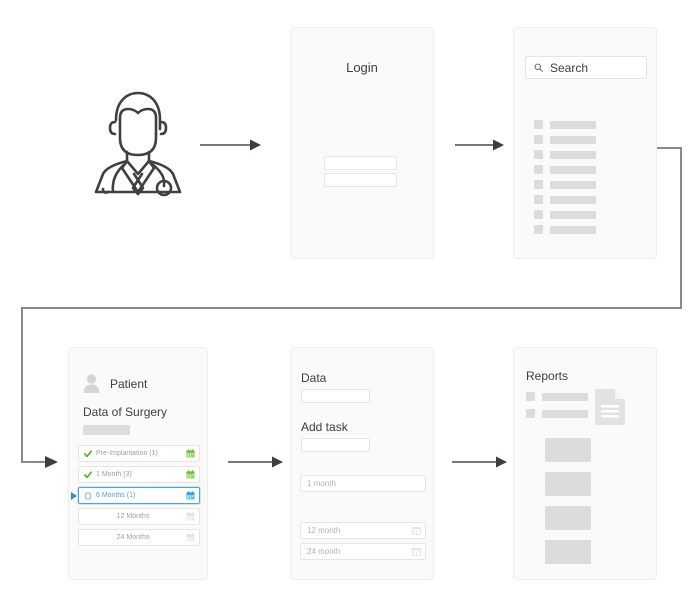 Image resolution: width=700 pixels, height=607 pixels. What do you see at coordinates (569, 67) in the screenshot?
I see `search-input-value: Search` at bounding box center [569, 67].